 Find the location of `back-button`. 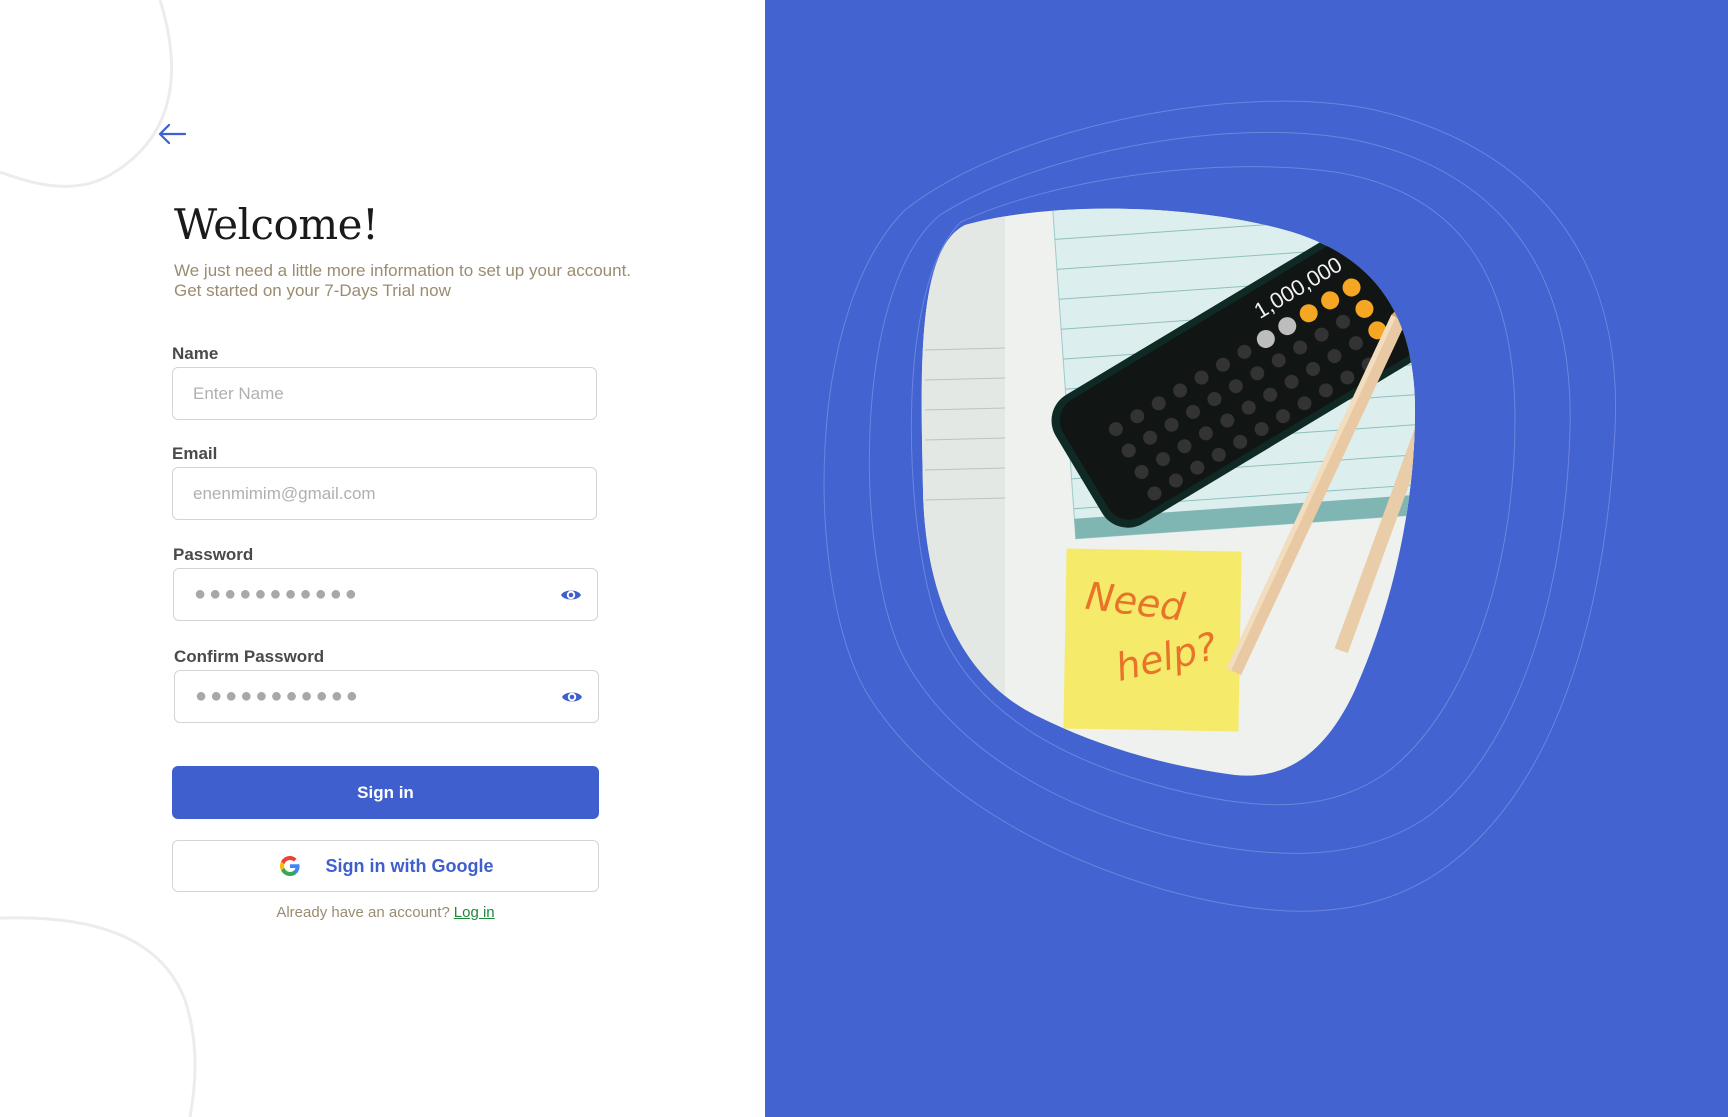

back-button is located at coordinates (172, 134).